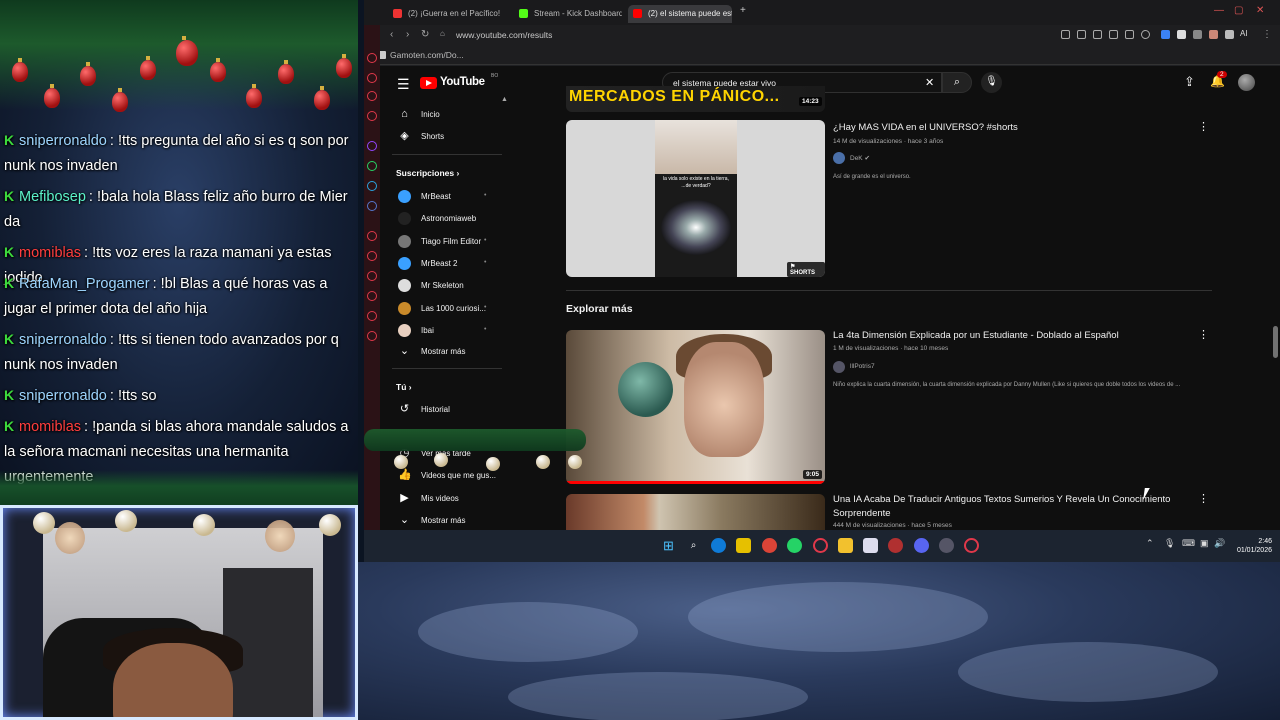 The image size is (1280, 720). What do you see at coordinates (845, 545) in the screenshot?
I see `file-explorer-icon` at bounding box center [845, 545].